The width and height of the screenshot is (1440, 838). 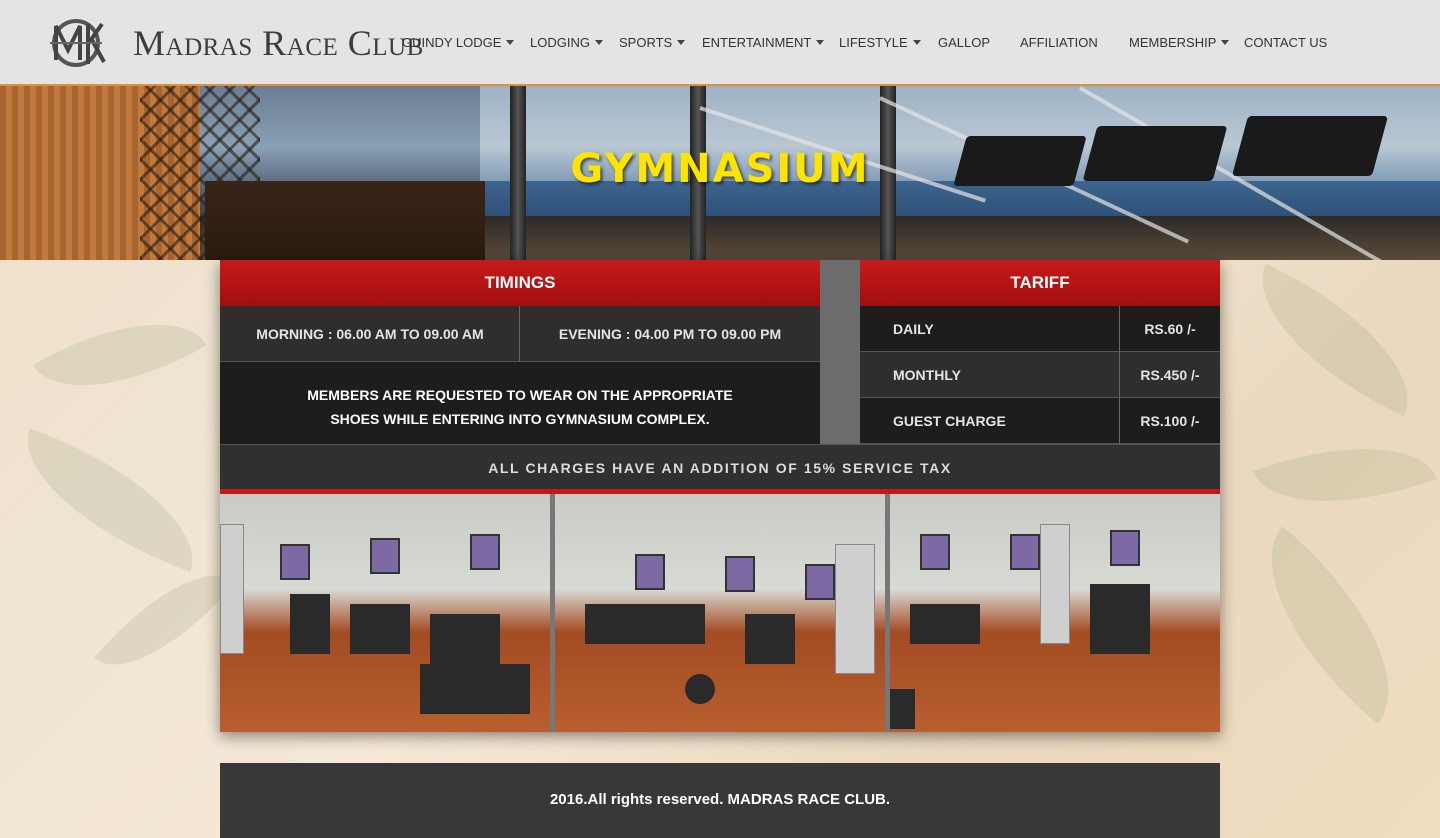 What do you see at coordinates (1170, 421) in the screenshot?
I see `tariff-price-guest: RS.100 /-` at bounding box center [1170, 421].